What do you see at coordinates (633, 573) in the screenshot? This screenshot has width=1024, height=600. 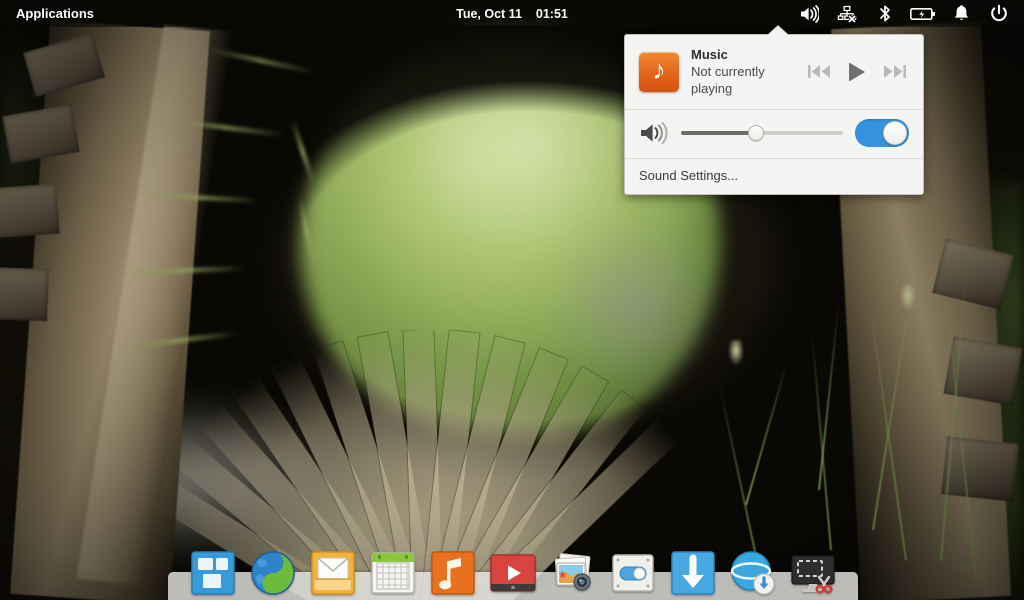 I see `dock-item-system-settings` at bounding box center [633, 573].